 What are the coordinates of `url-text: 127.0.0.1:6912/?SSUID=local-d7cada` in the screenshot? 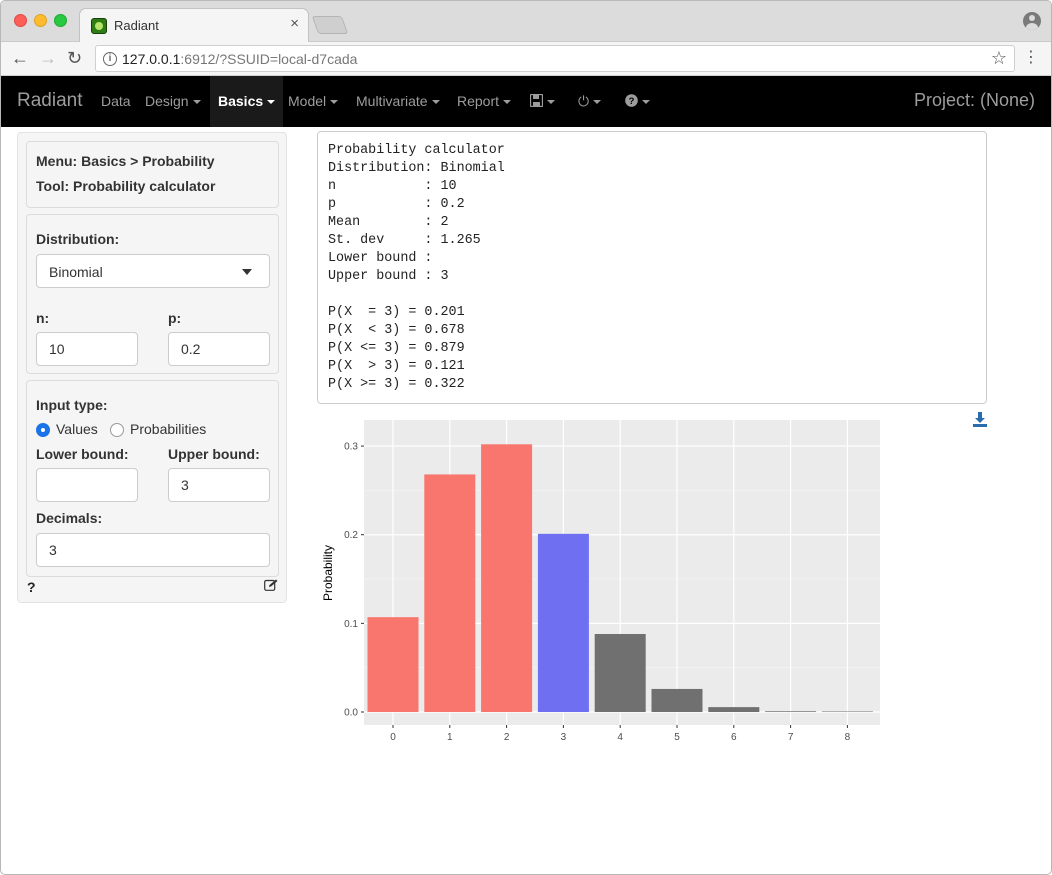 It's located at (239, 59).